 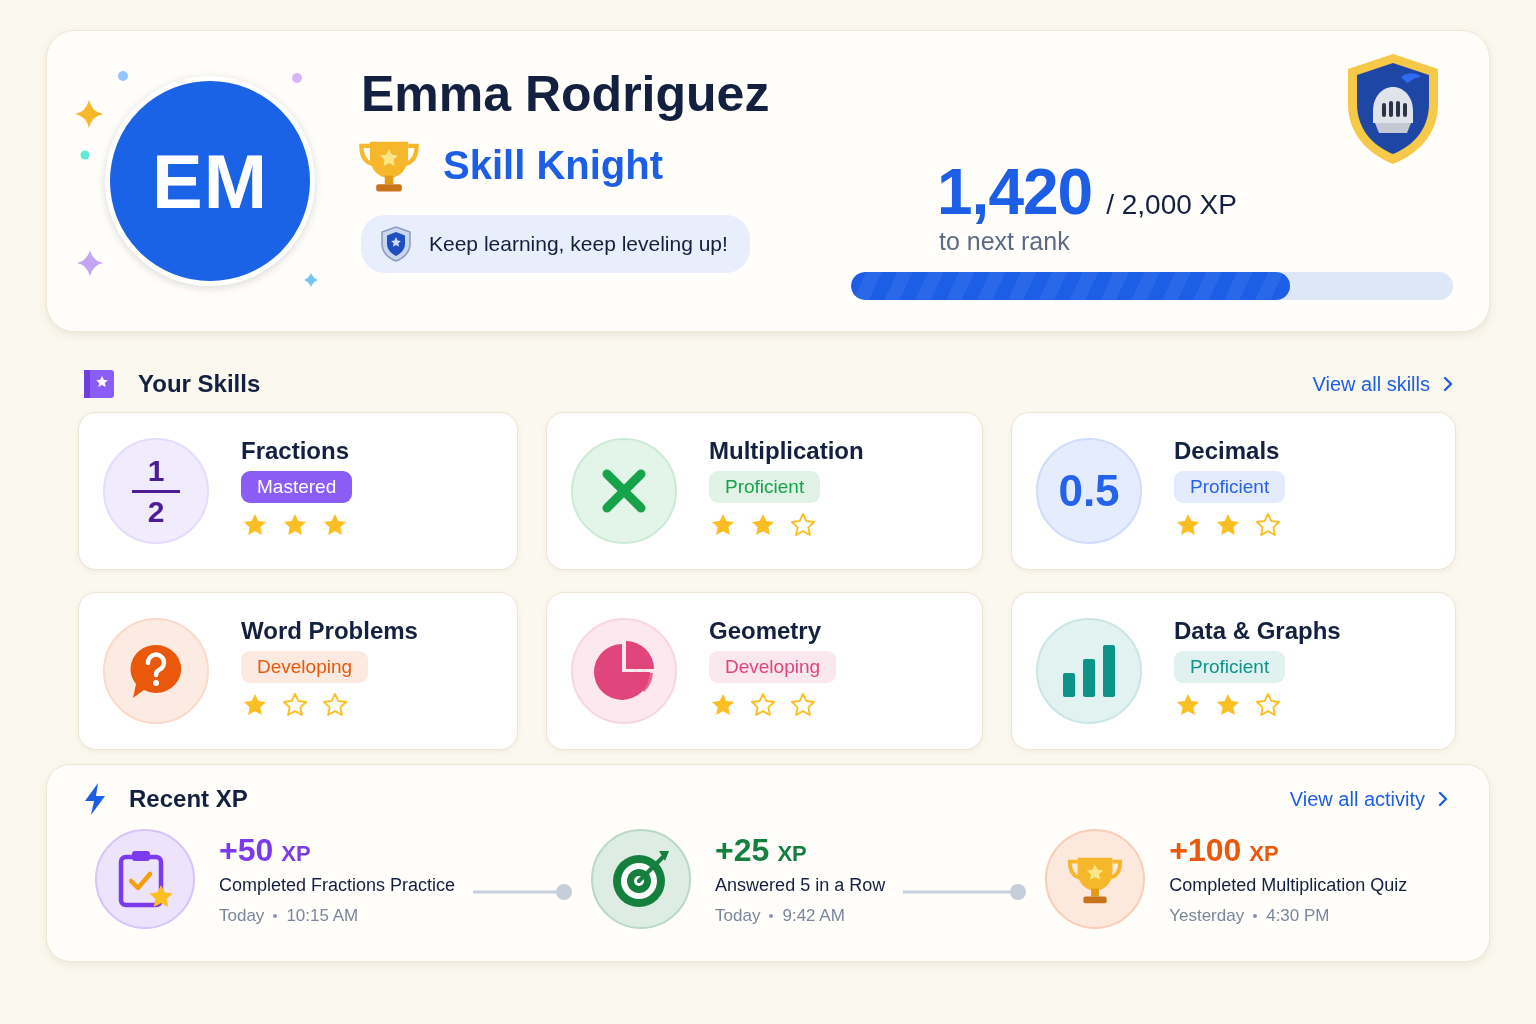 I want to click on star-book-icon, so click(x=99, y=384).